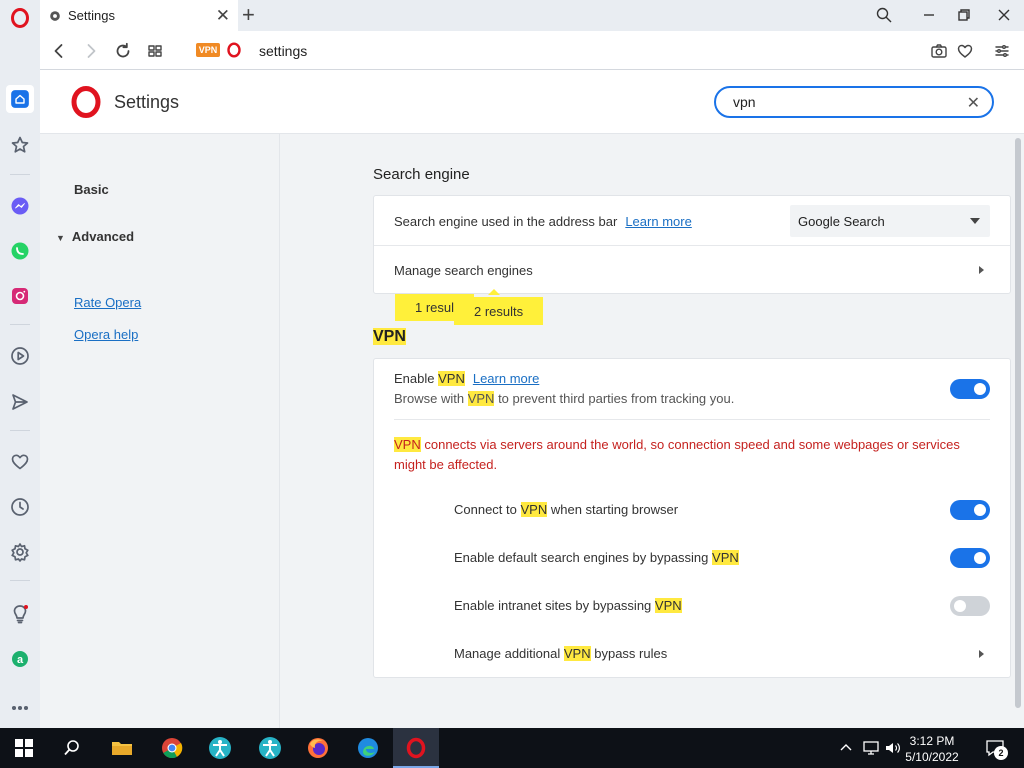 Image resolution: width=1024 pixels, height=768 pixels. I want to click on accessibility-app-button, so click(220, 748).